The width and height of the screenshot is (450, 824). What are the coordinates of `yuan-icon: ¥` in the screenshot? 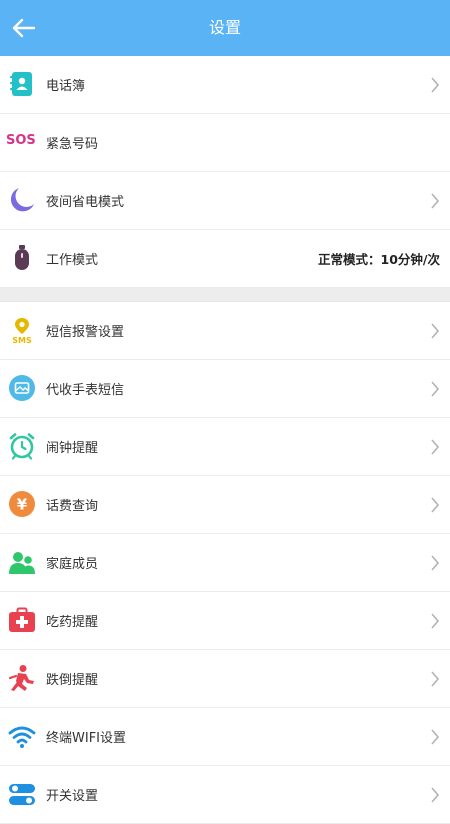 It's located at (22, 504).